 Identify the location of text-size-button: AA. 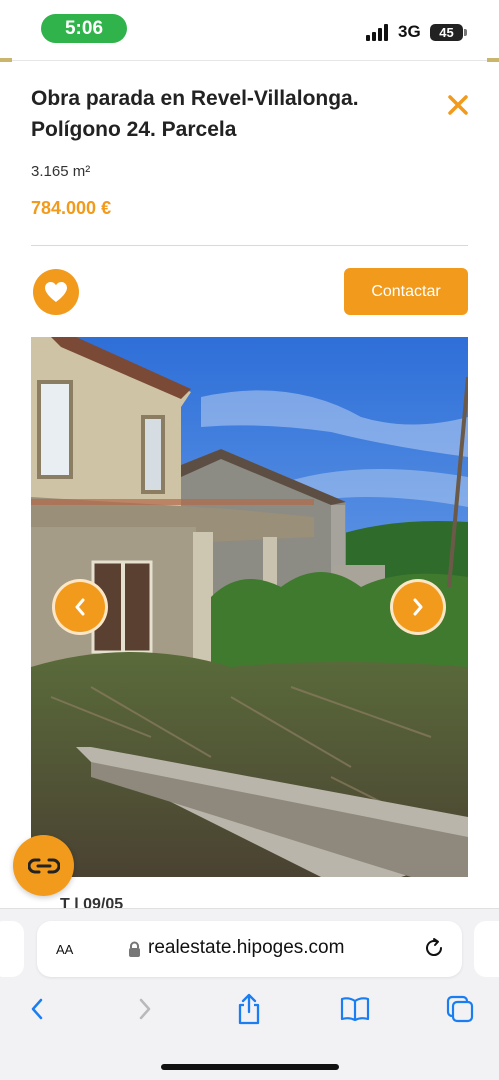
(64, 948).